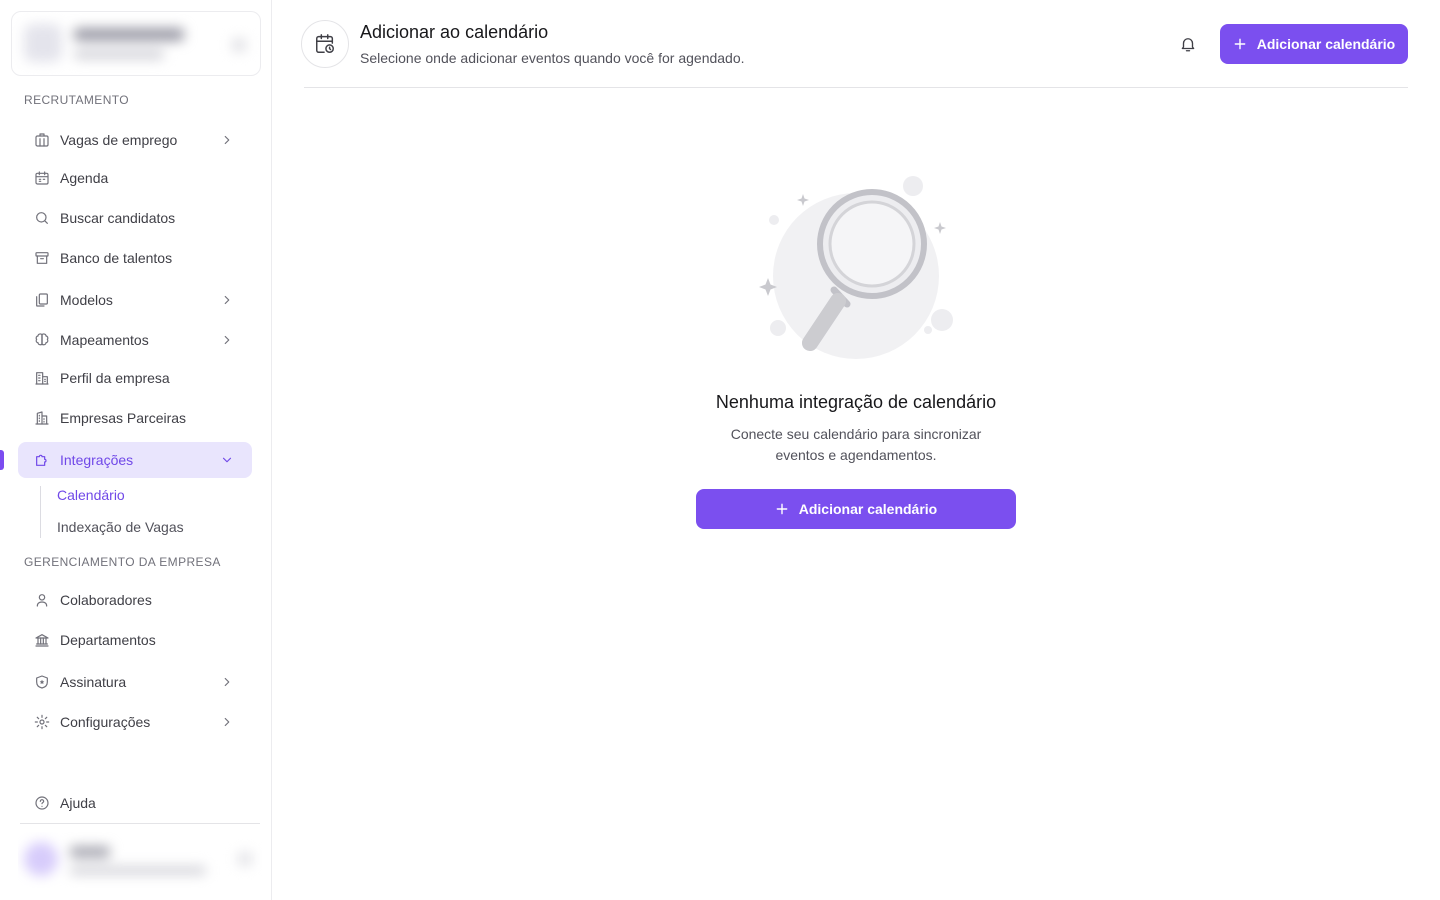  What do you see at coordinates (42, 682) in the screenshot?
I see `shield-star-icon` at bounding box center [42, 682].